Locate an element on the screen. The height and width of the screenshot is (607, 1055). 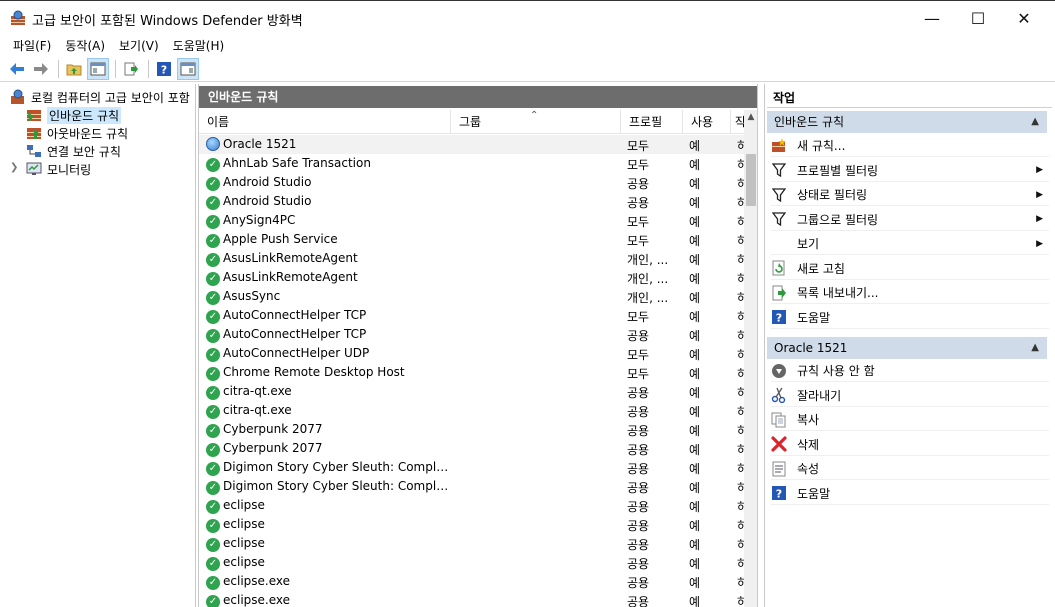
blank-icon is located at coordinates (779, 244).